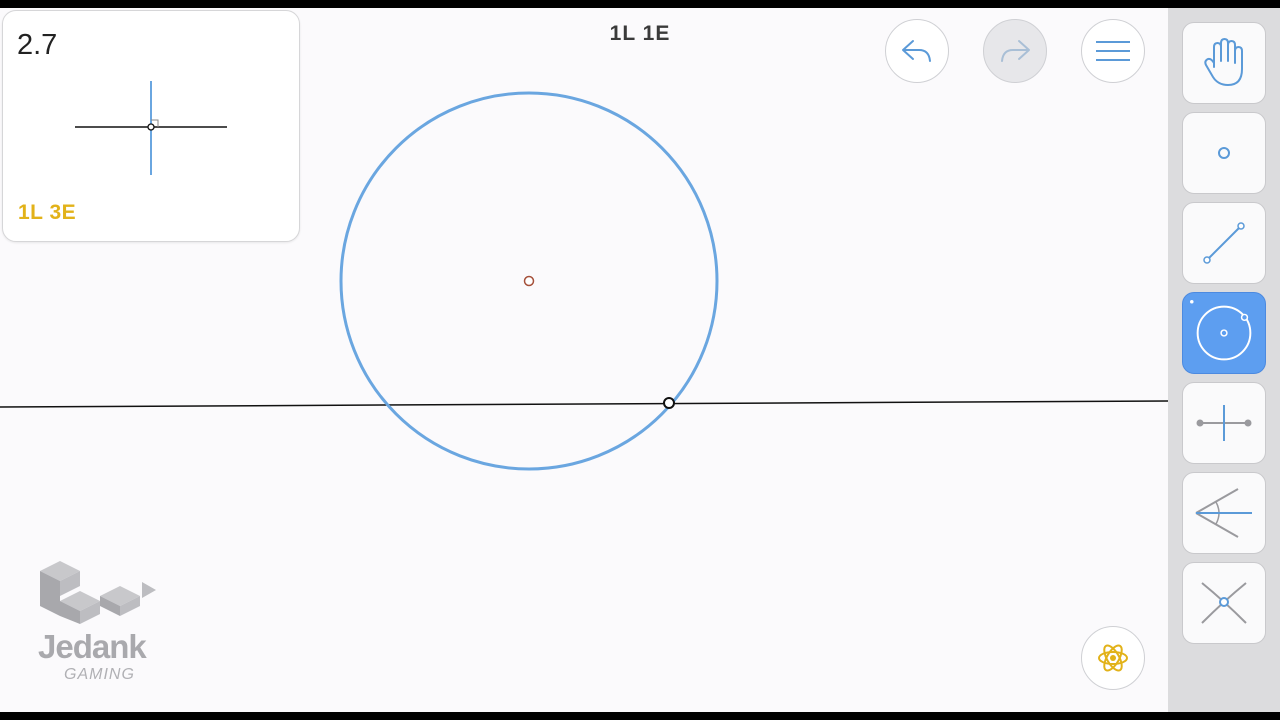 The height and width of the screenshot is (720, 1280). I want to click on move-tool, so click(1224, 63).